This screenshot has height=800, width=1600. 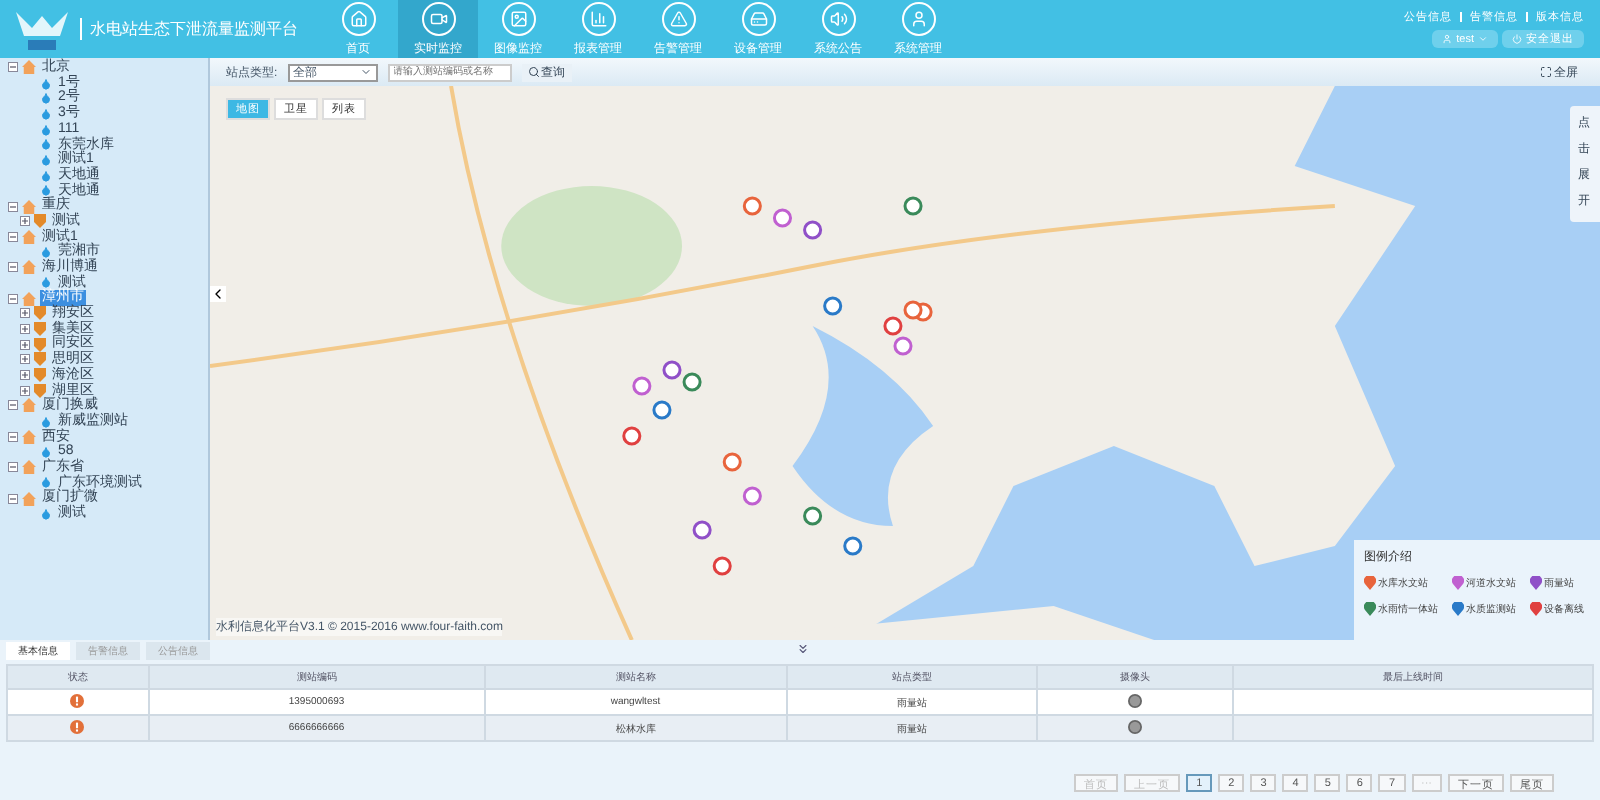 What do you see at coordinates (1517, 39) in the screenshot?
I see `power-icon` at bounding box center [1517, 39].